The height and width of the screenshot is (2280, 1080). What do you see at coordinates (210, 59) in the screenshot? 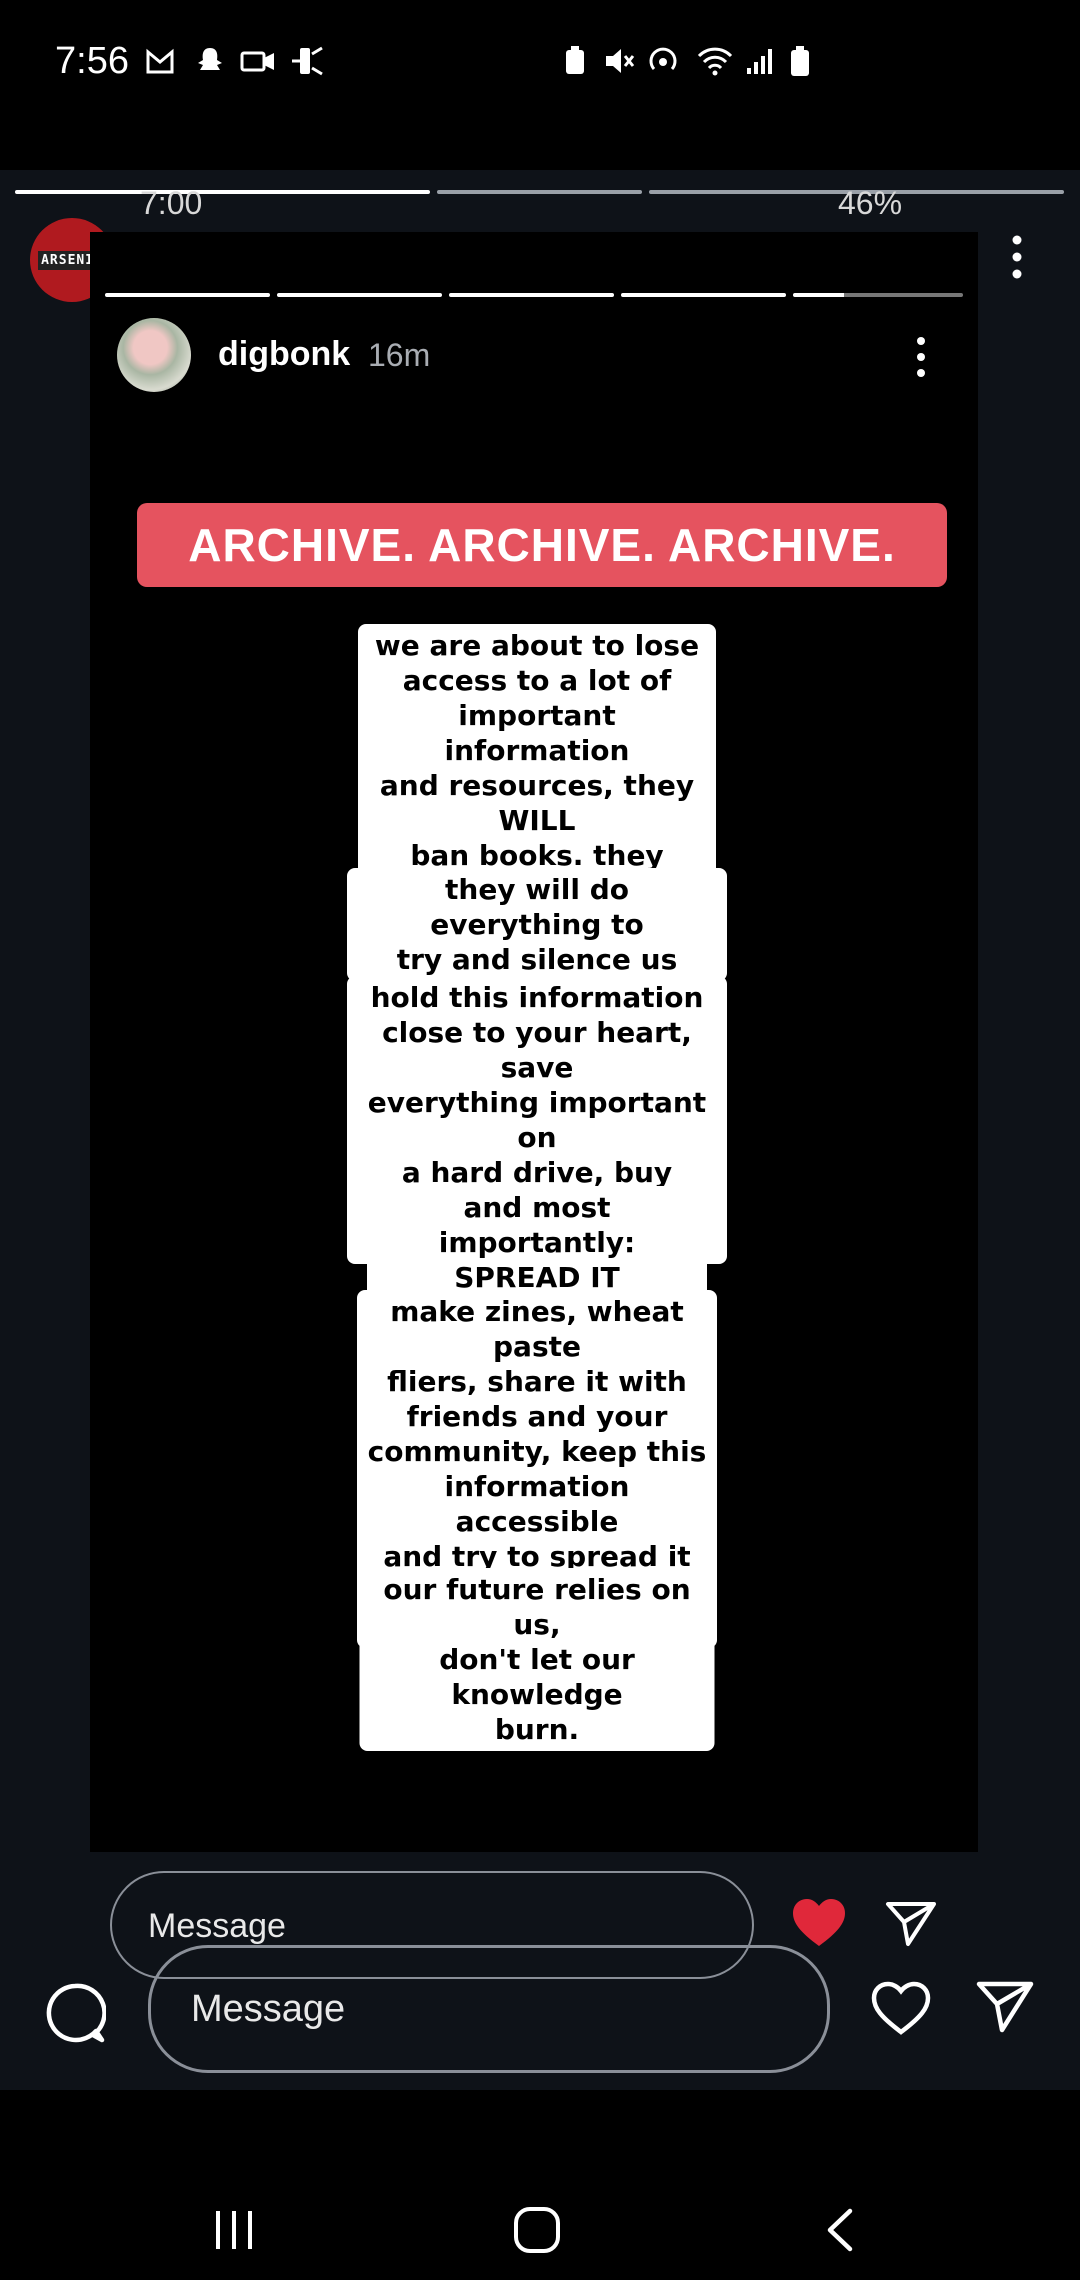
I see `snapchat-icon` at bounding box center [210, 59].